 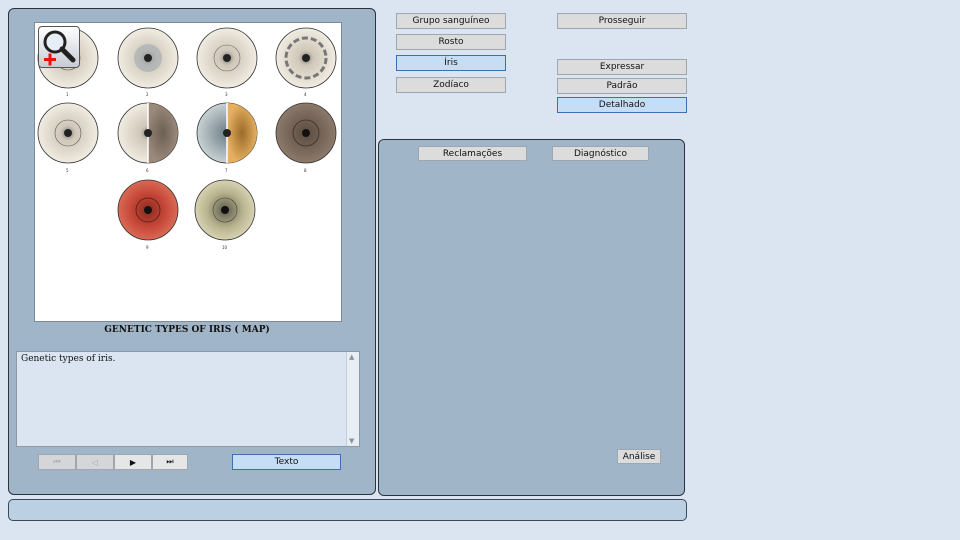 I want to click on description-text: Genetic types of iris., so click(x=68, y=359).